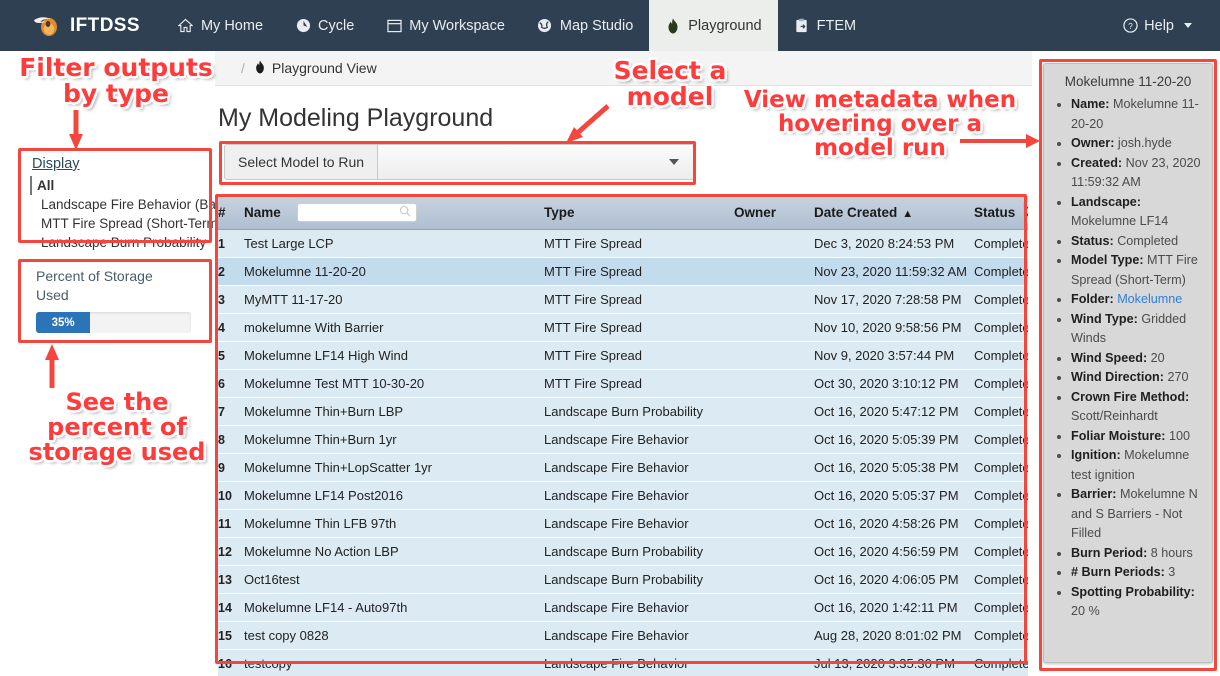  What do you see at coordinates (1114, 416) in the screenshot?
I see `metadata-value: Scott/Reinhardt` at bounding box center [1114, 416].